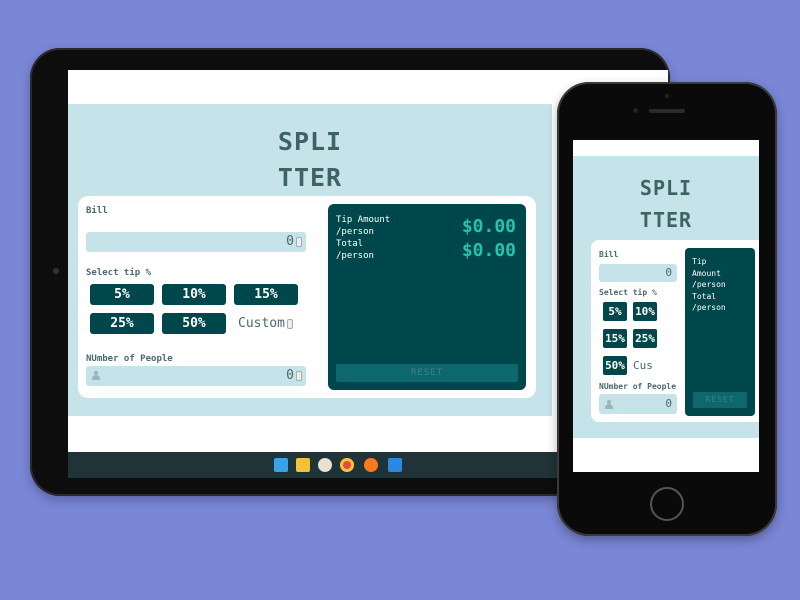  I want to click on file-explorer-icon, so click(303, 465).